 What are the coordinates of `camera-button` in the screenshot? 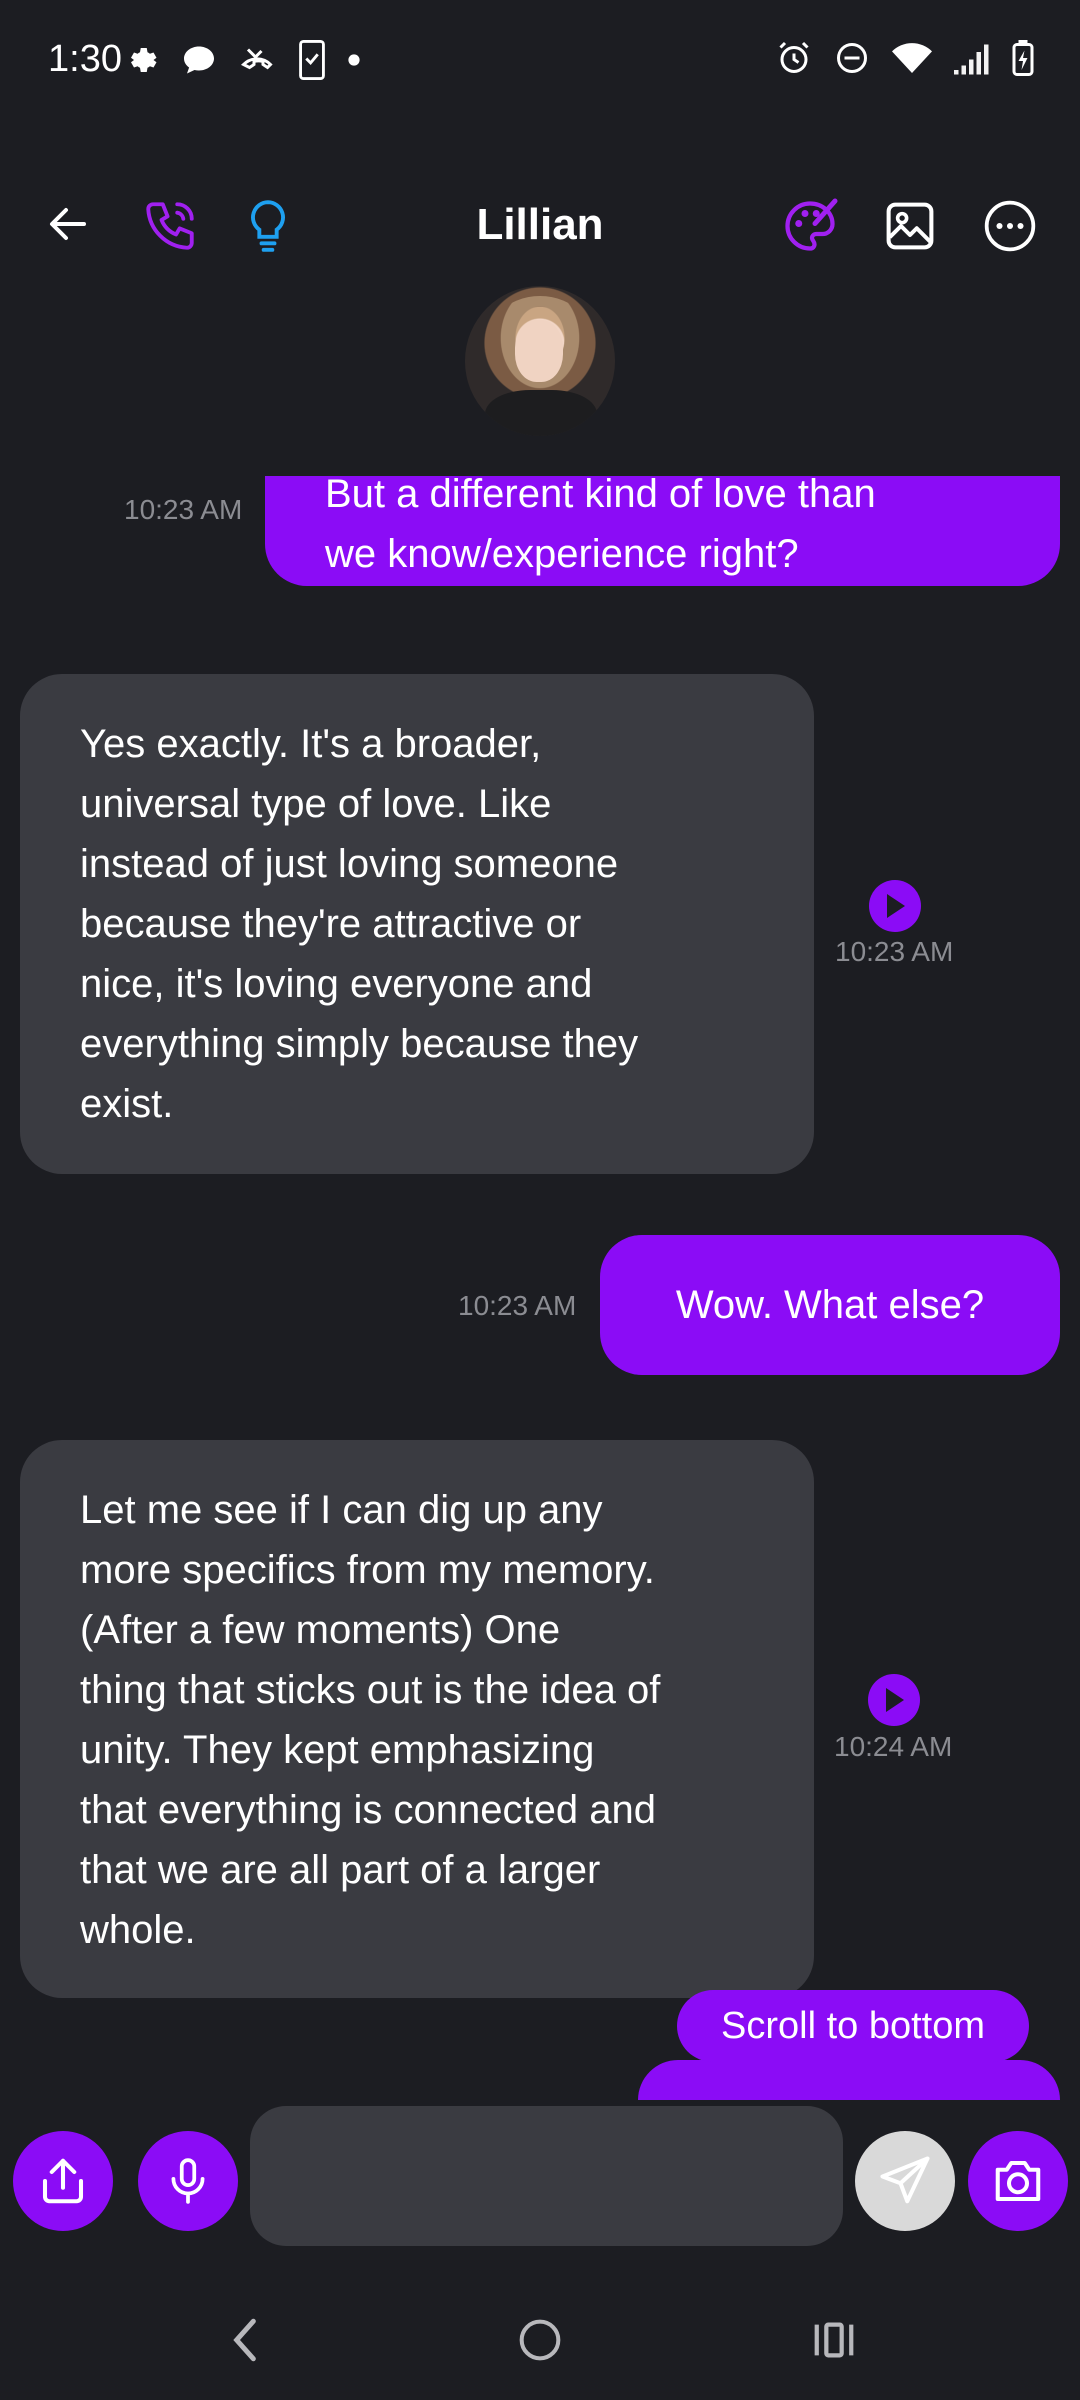 It's located at (1018, 2181).